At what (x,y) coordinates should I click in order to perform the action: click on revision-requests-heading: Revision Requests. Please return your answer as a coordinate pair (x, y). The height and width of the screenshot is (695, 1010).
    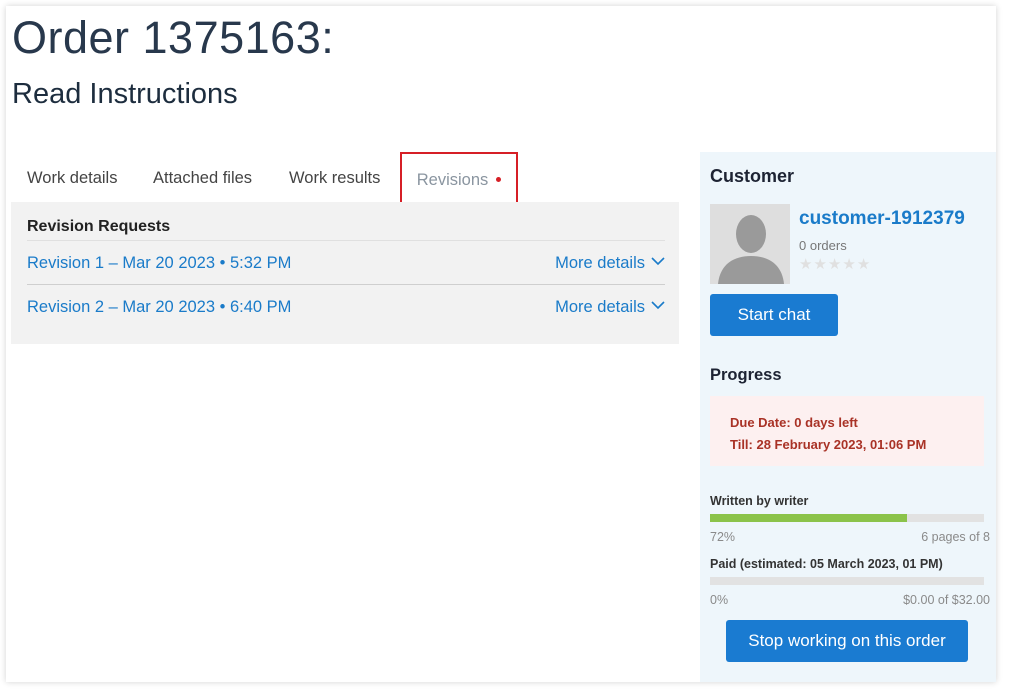
    Looking at the image, I should click on (99, 226).